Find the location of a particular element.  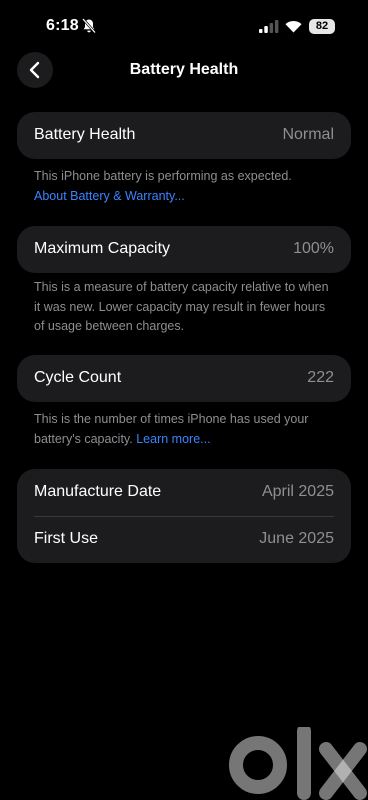

cellular-signal-icon is located at coordinates (269, 26).